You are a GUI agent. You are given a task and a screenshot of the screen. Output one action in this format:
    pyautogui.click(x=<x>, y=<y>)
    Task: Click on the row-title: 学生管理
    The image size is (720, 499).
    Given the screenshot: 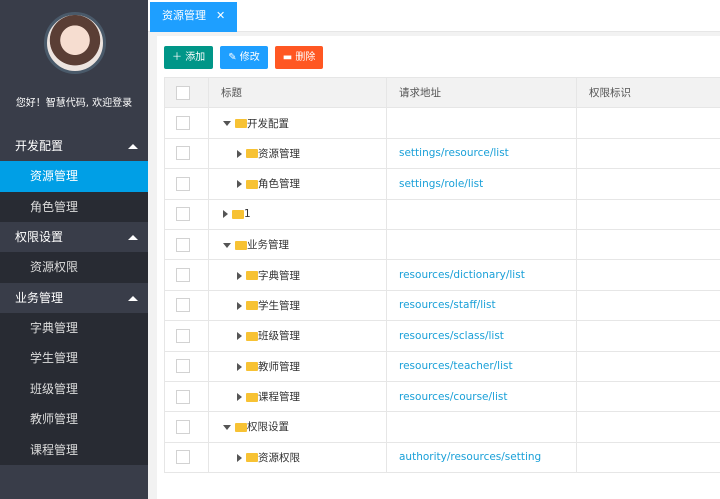 What is the action you would take?
    pyautogui.click(x=279, y=305)
    